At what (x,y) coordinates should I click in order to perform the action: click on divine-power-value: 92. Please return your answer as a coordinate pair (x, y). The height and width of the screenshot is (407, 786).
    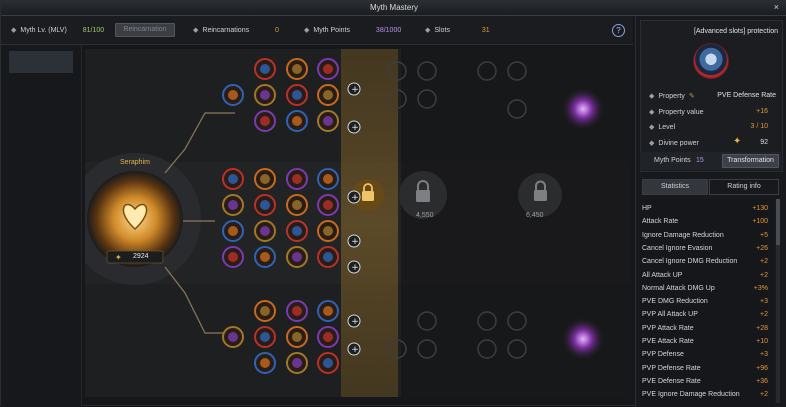
    Looking at the image, I should click on (764, 142).